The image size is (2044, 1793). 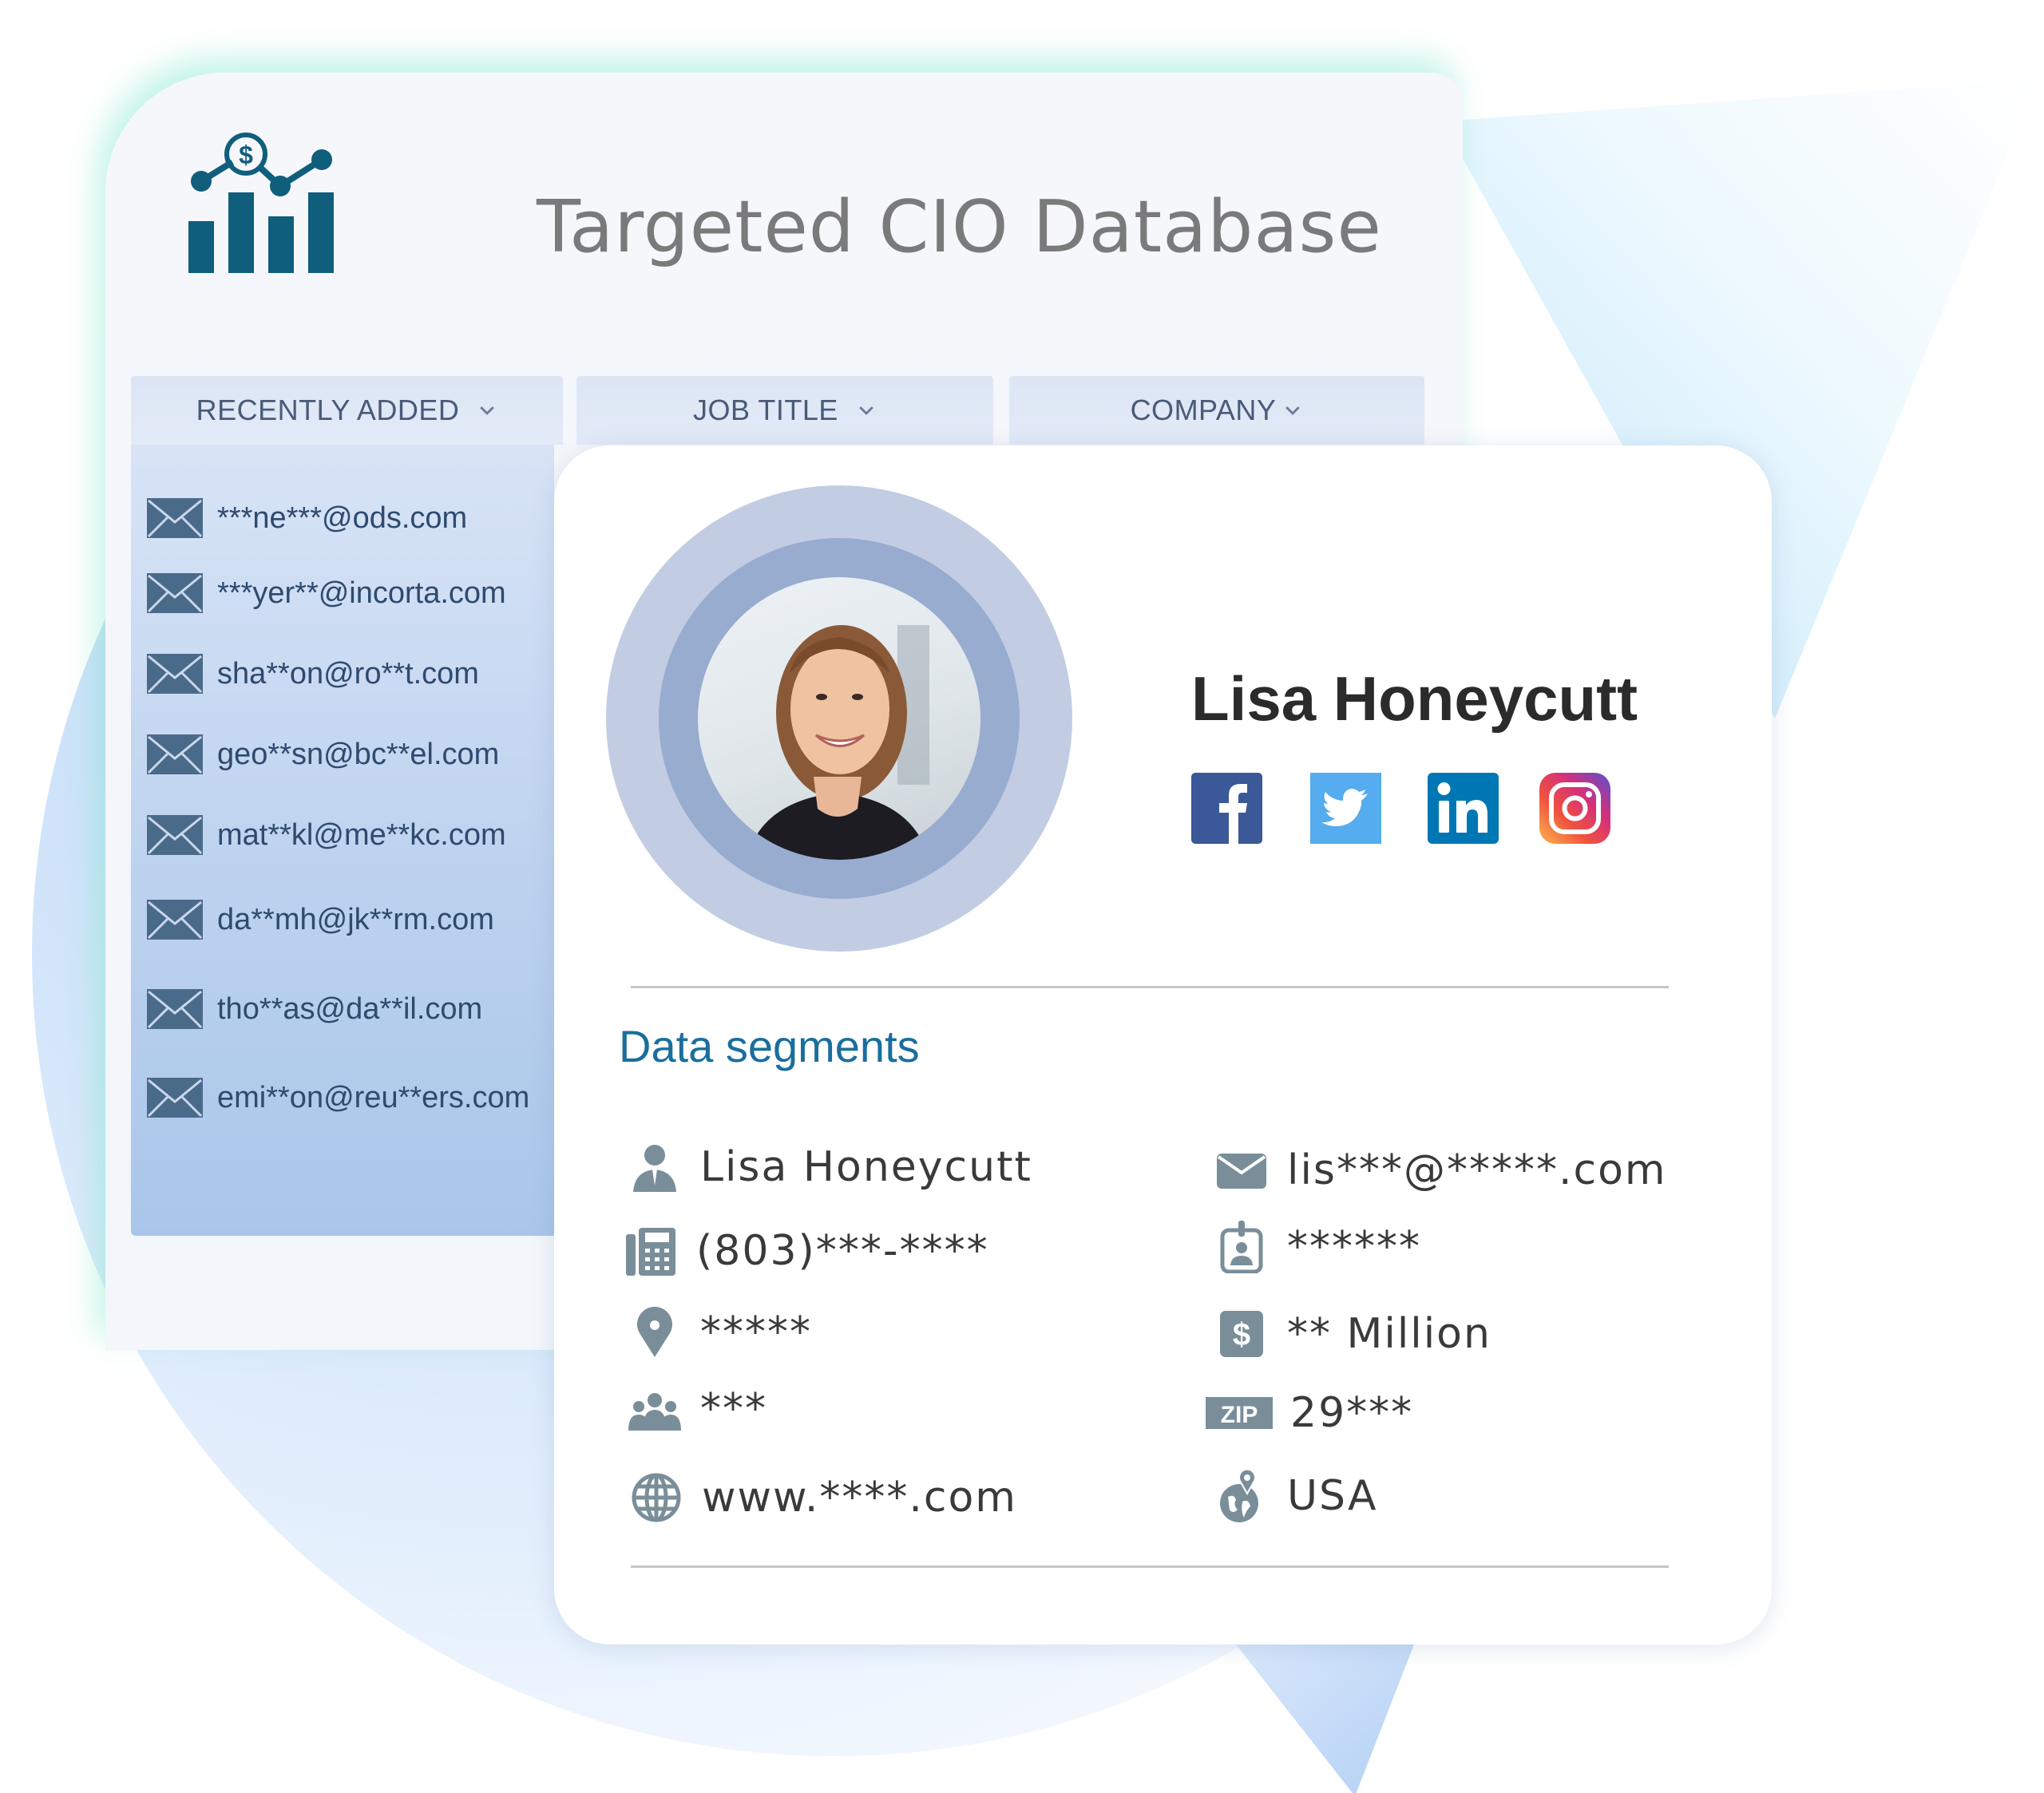 I want to click on background-triangle-bottom, so click(x=1325, y=1719).